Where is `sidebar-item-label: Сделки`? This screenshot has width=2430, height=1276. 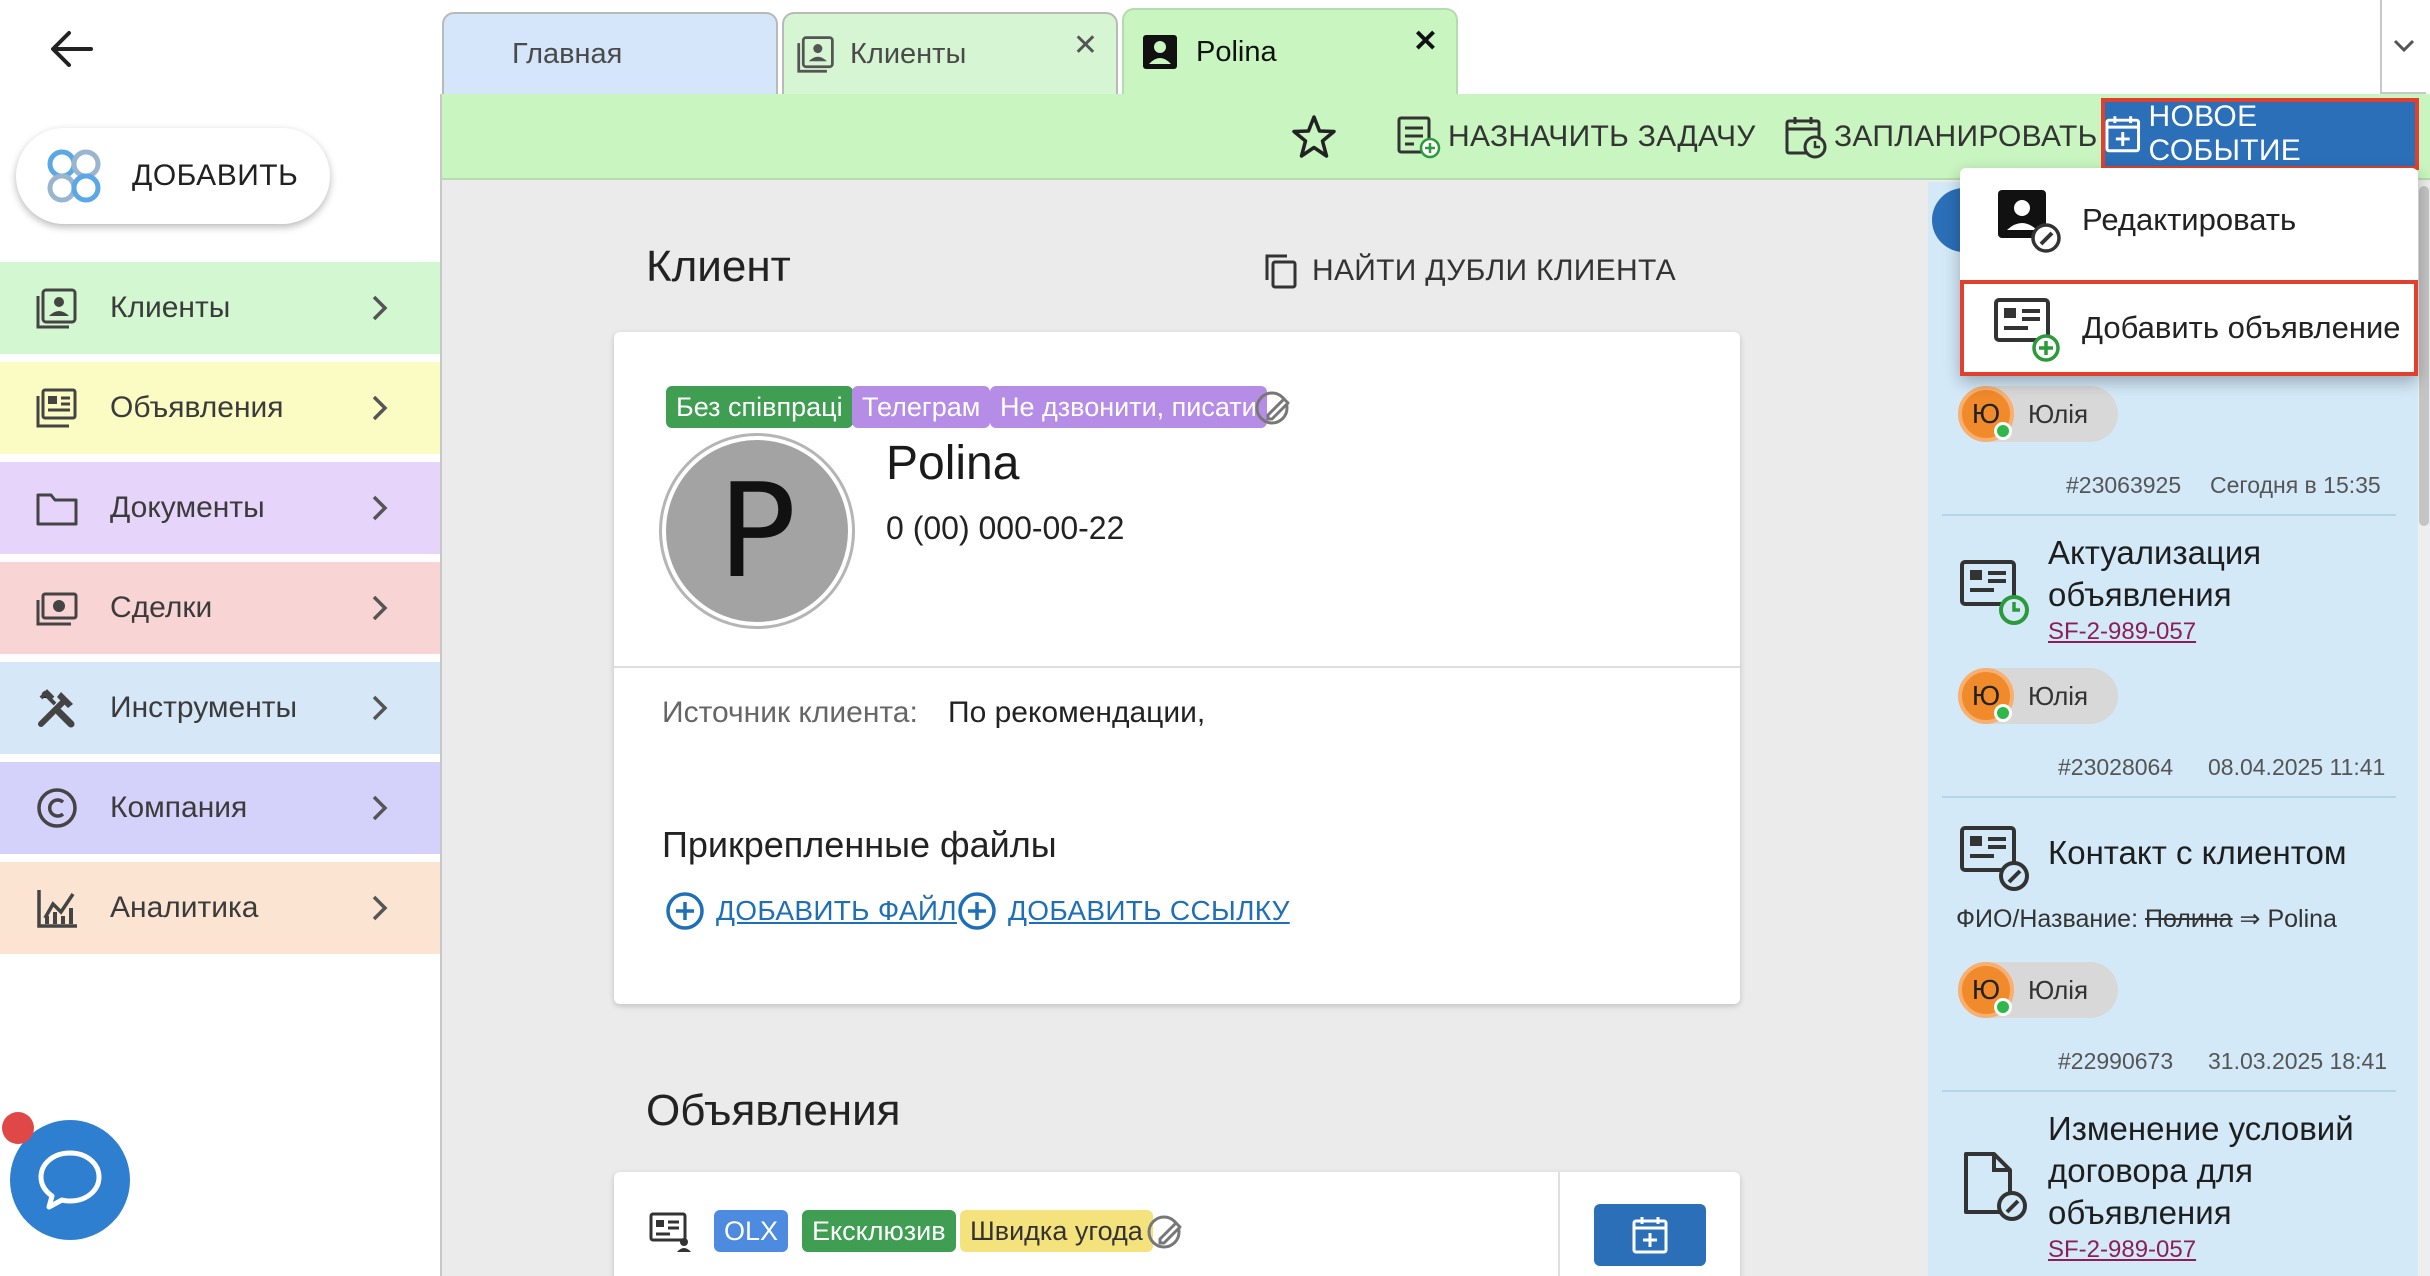 sidebar-item-label: Сделки is located at coordinates (161, 607).